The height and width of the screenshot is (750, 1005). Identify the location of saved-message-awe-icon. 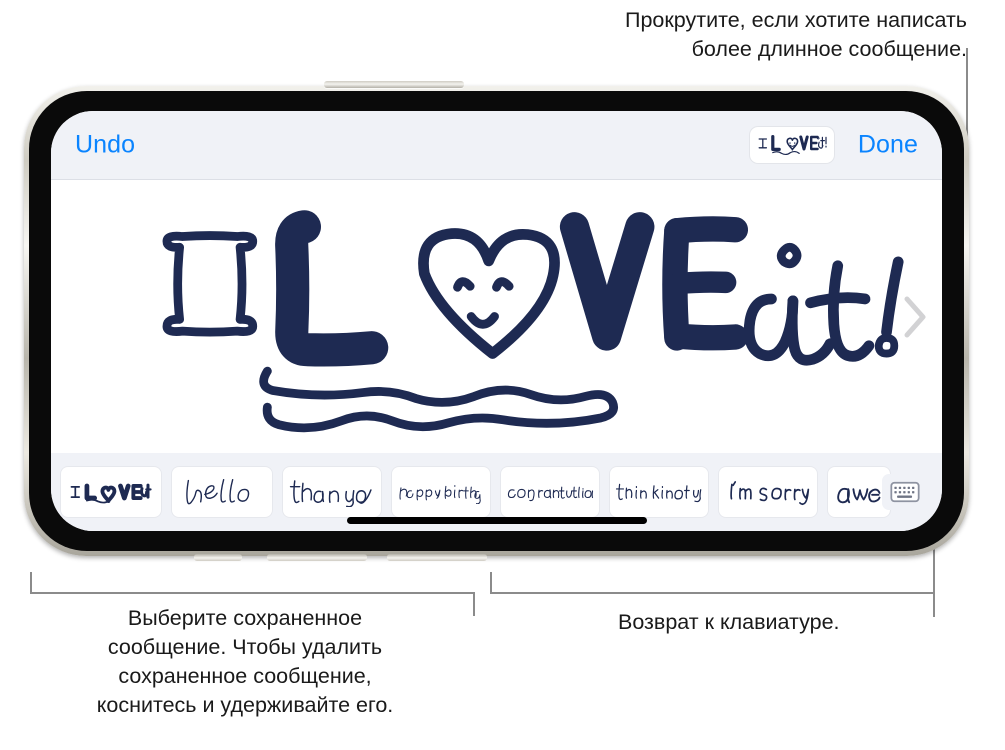
(859, 495).